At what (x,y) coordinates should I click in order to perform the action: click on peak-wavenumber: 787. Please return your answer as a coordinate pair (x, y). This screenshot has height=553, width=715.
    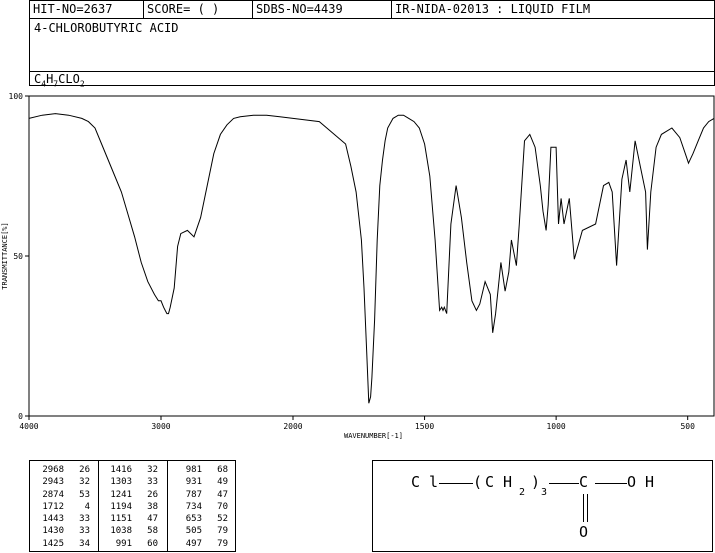
    Looking at the image, I should click on (193, 494).